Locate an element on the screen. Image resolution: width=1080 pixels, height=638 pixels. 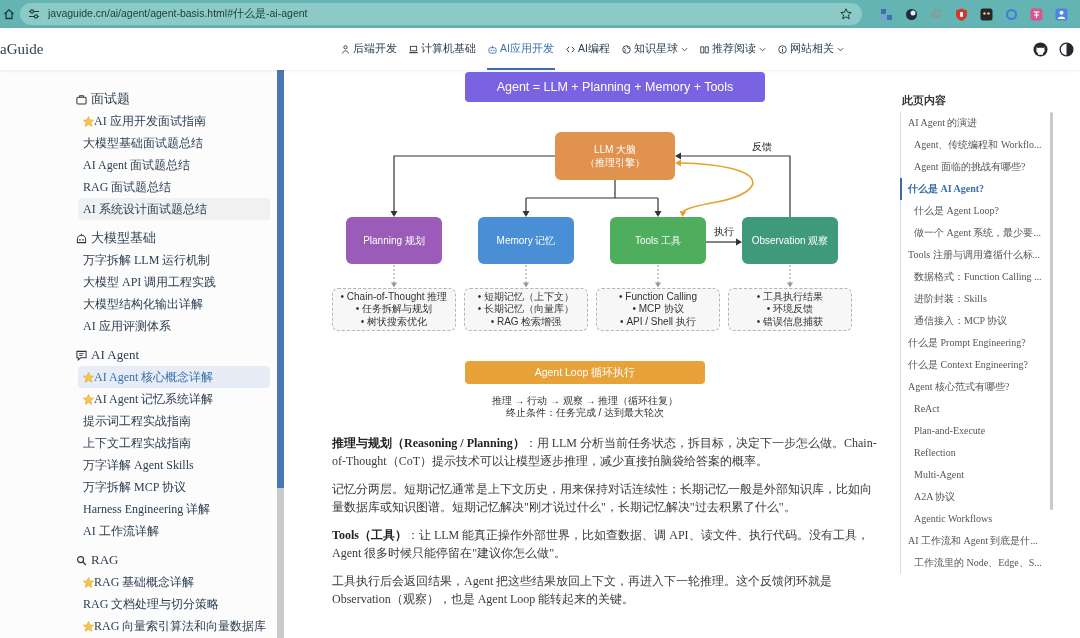
toc-link: Agent 面临的挑战有哪些? is located at coordinates (973, 167).